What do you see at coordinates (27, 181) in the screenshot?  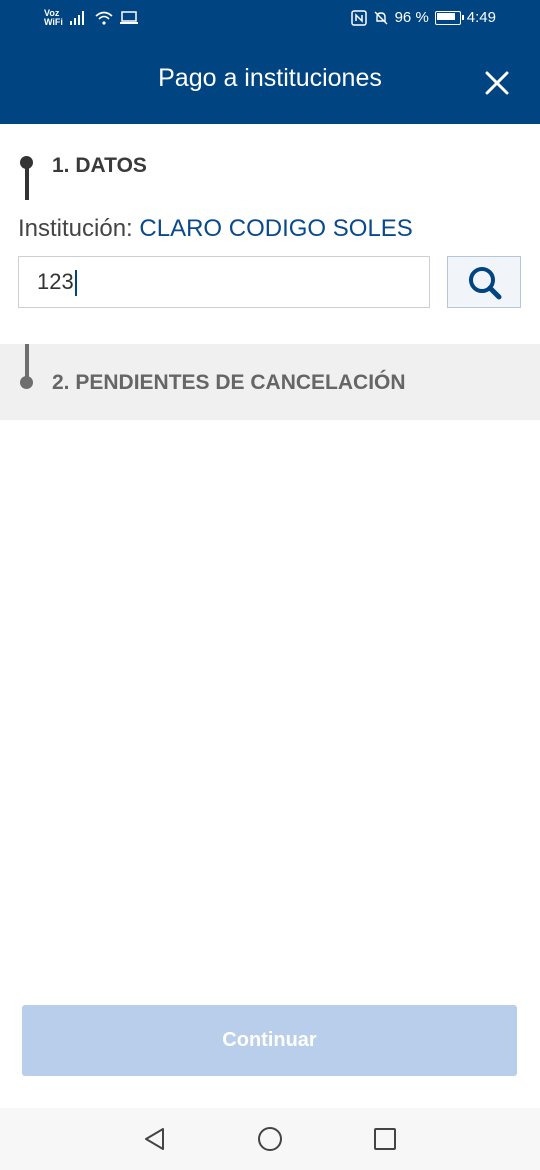 I see `step1-line` at bounding box center [27, 181].